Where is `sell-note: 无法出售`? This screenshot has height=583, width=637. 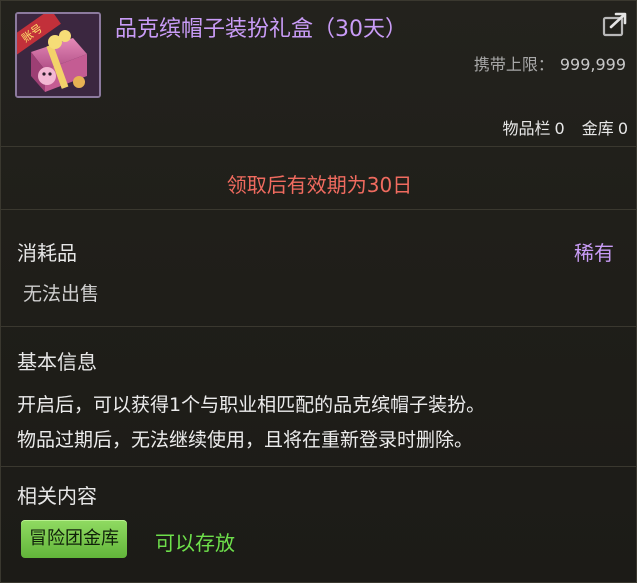 sell-note: 无法出售 is located at coordinates (61, 294).